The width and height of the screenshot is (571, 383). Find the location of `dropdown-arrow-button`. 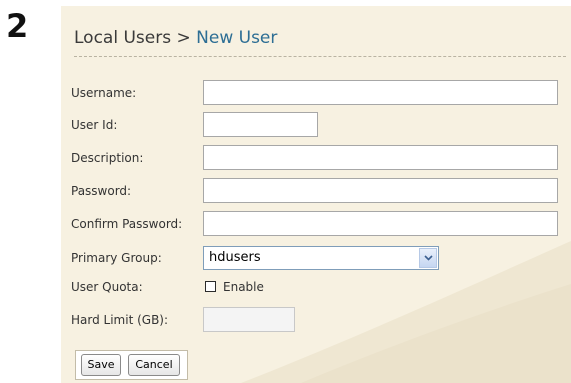

dropdown-arrow-button is located at coordinates (428, 258).